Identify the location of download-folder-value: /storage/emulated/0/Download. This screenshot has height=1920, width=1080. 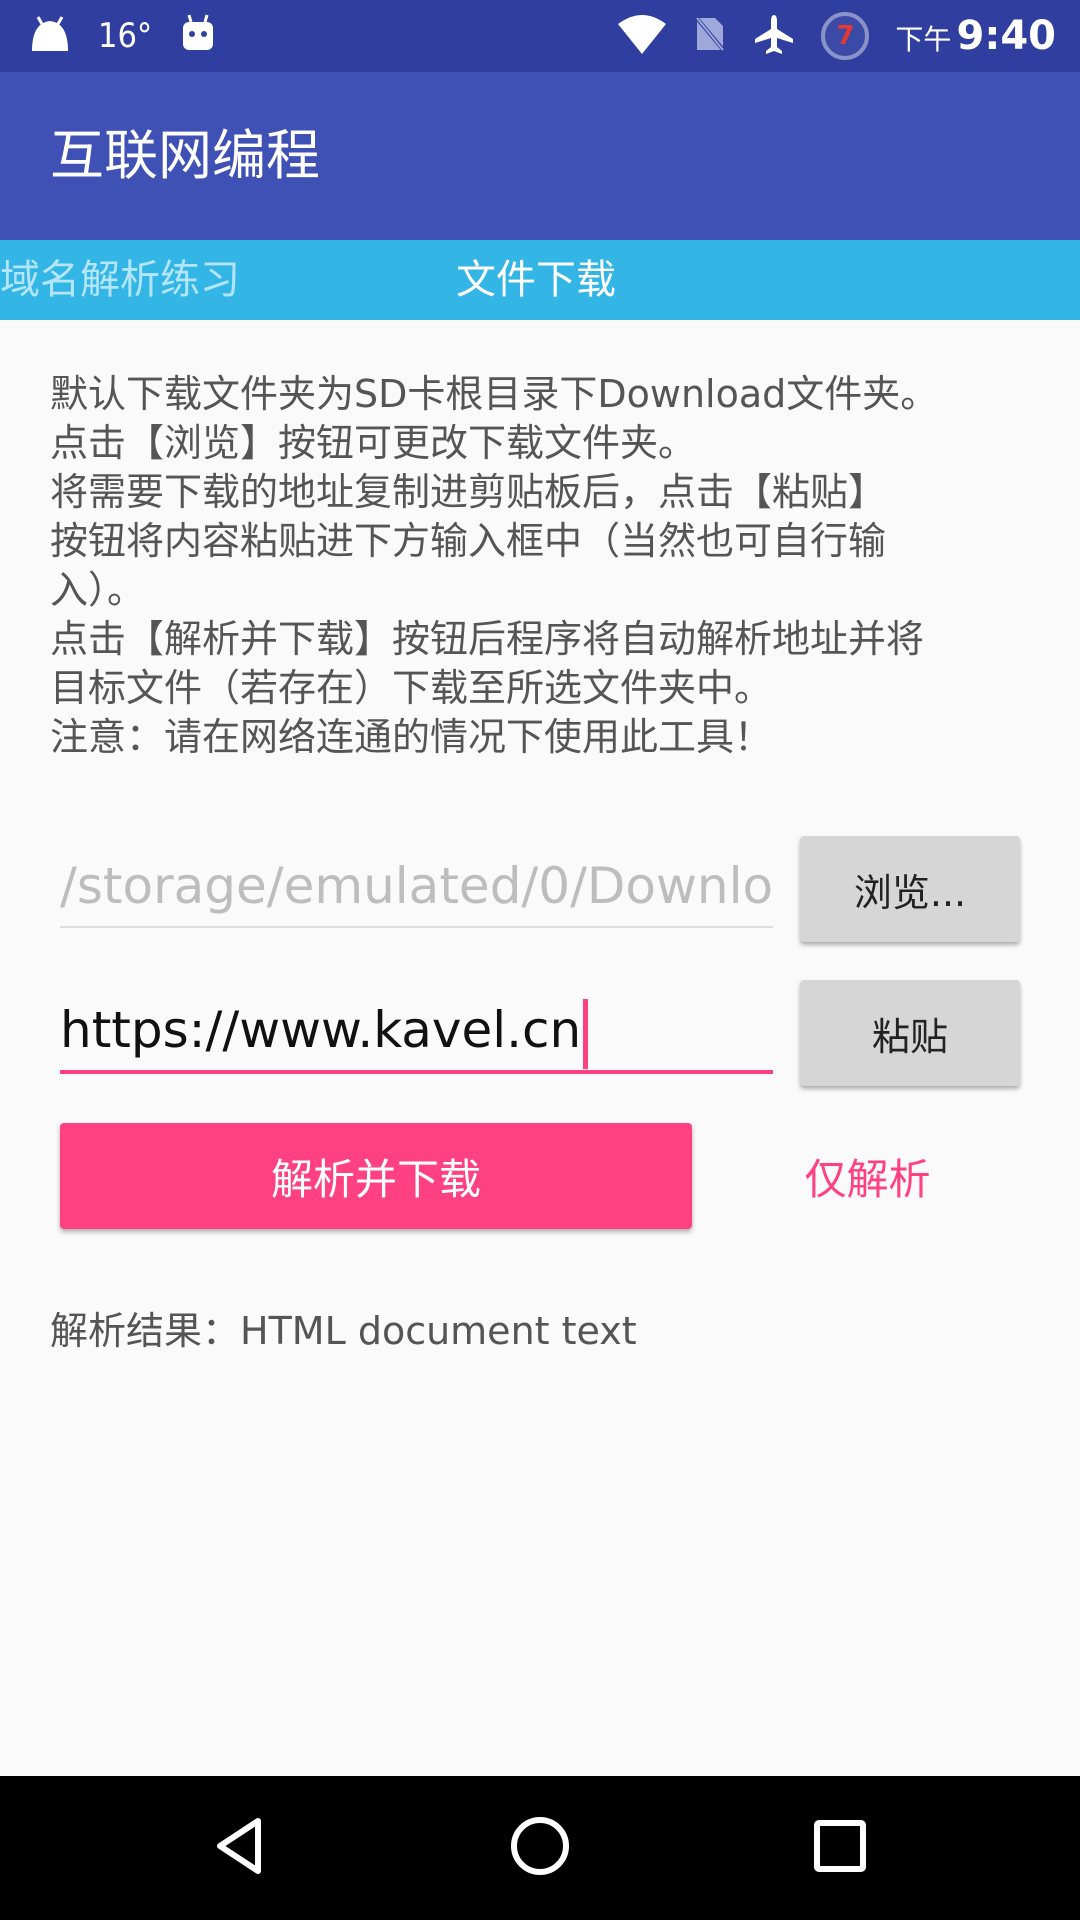
(416, 886).